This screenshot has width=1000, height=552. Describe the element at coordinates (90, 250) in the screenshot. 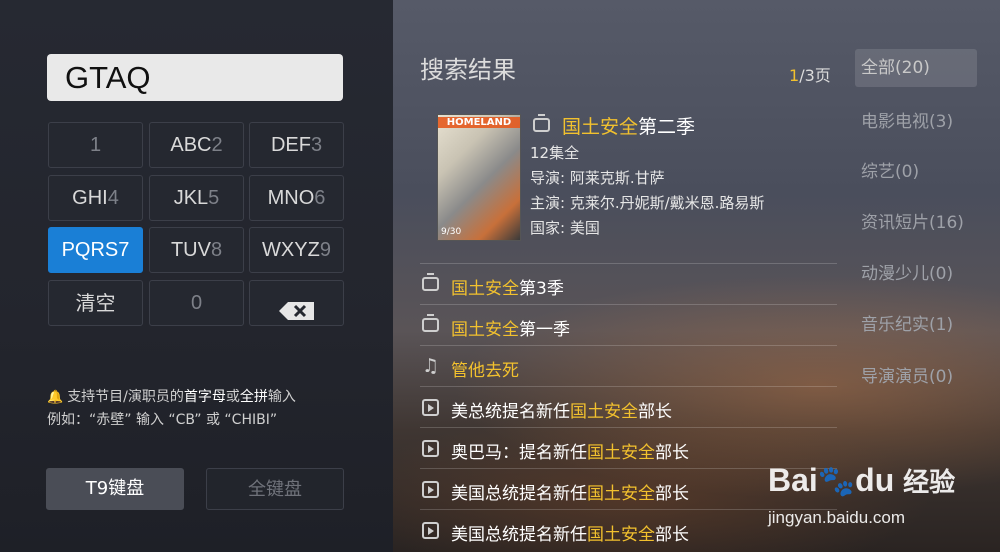

I see `key-letters: PQRS` at that location.